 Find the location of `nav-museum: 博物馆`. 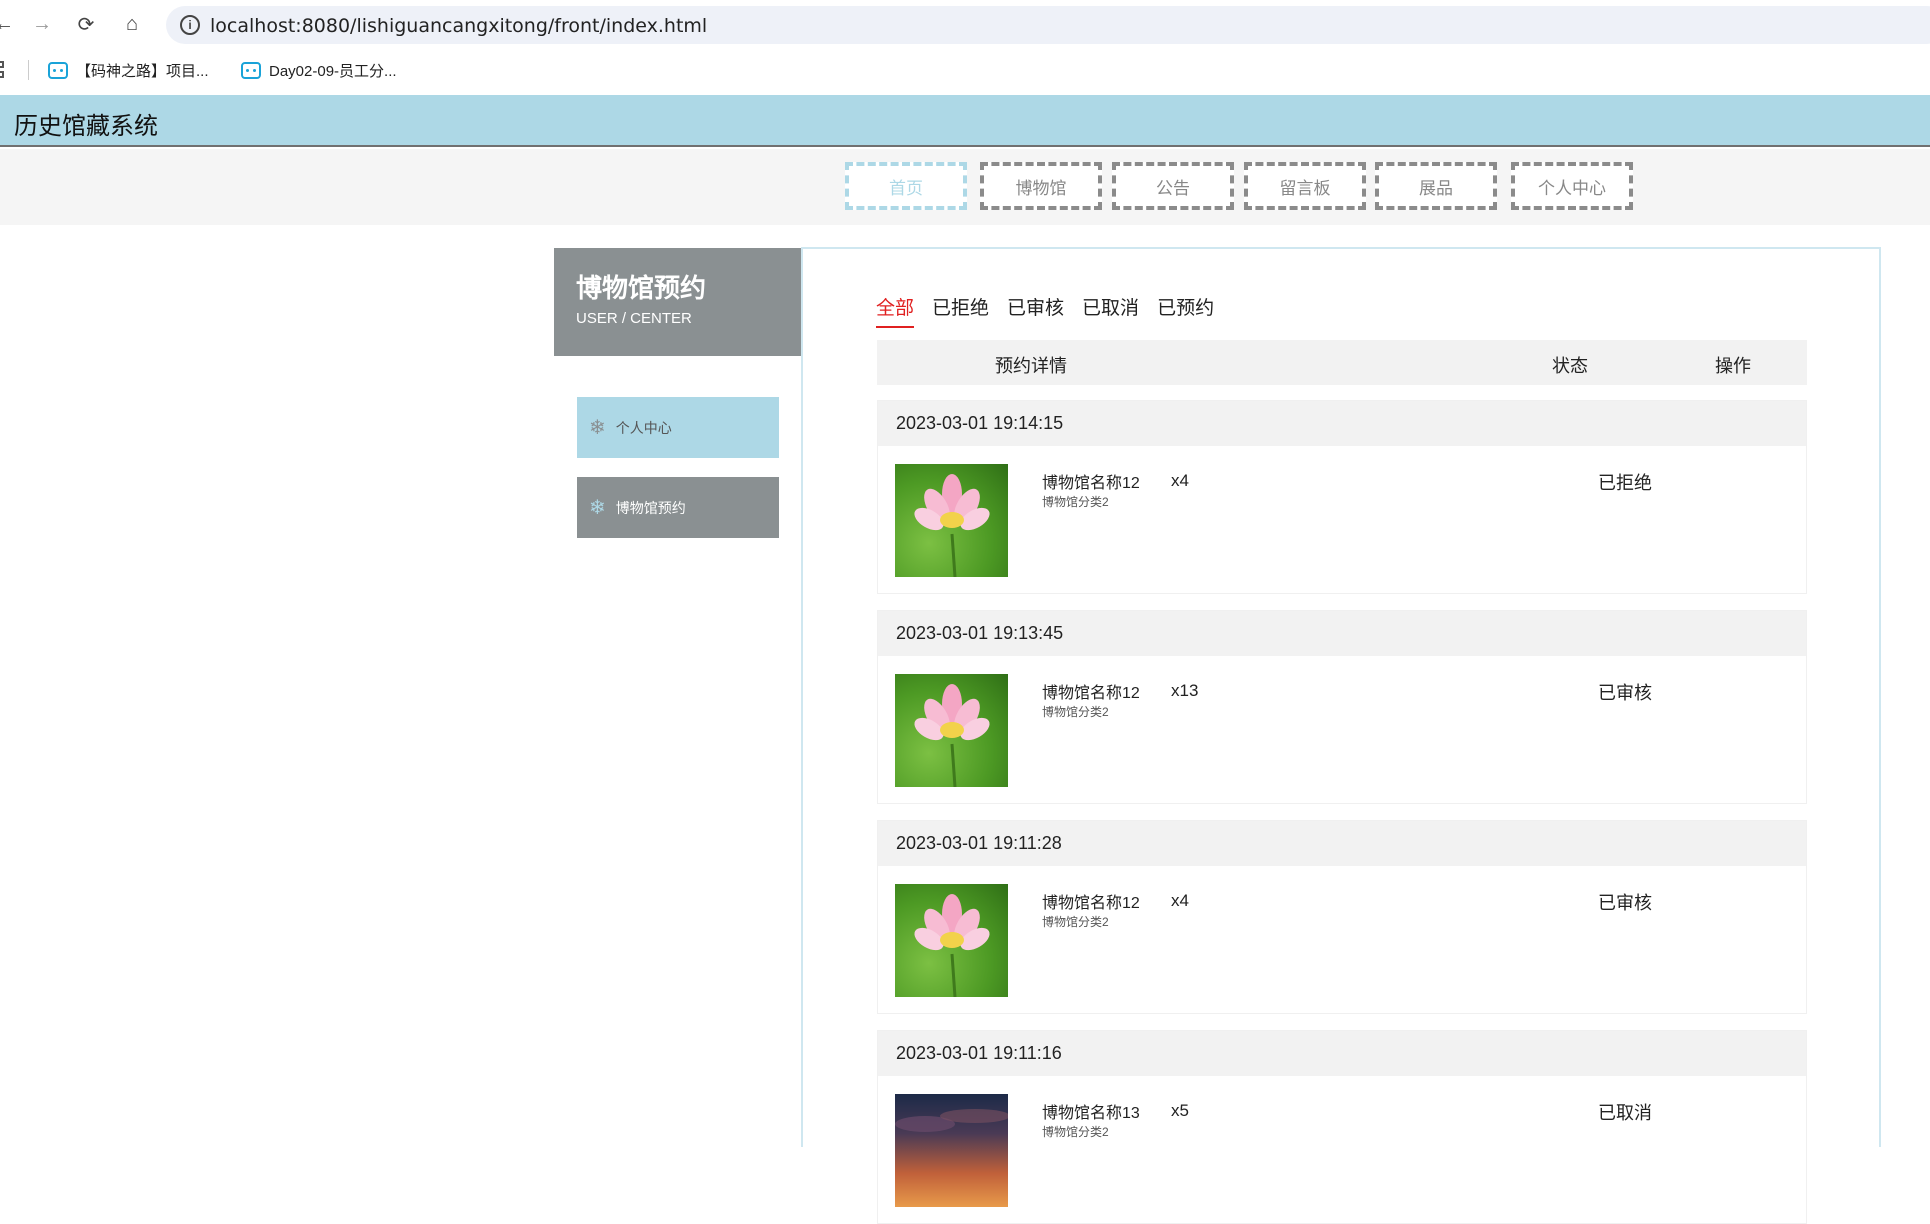

nav-museum: 博物馆 is located at coordinates (1041, 186).